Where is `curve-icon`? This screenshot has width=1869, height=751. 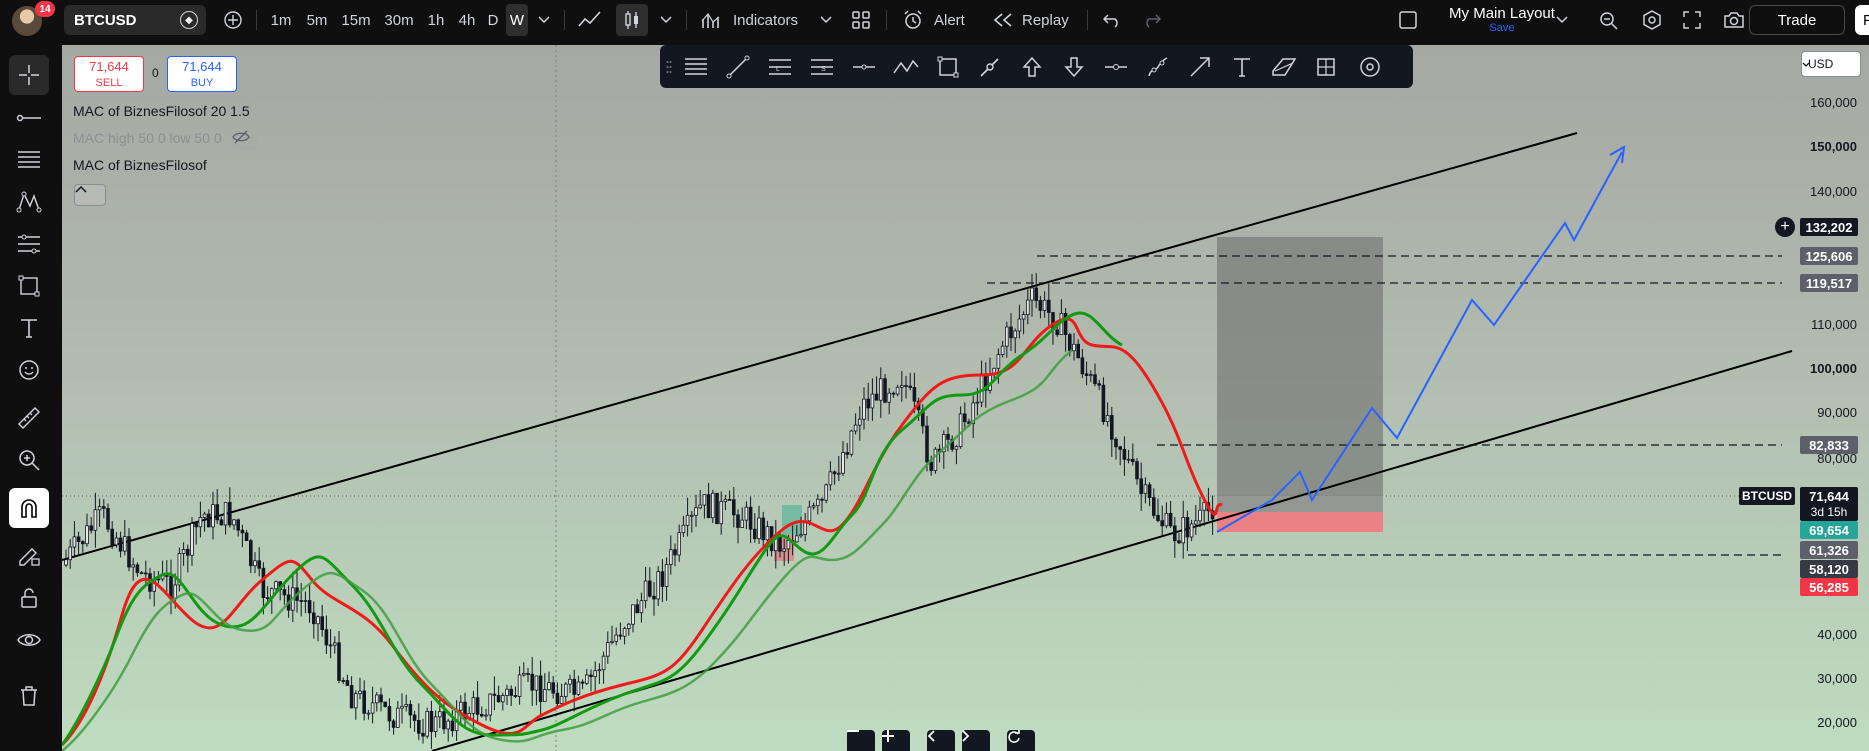
curve-icon is located at coordinates (1158, 67).